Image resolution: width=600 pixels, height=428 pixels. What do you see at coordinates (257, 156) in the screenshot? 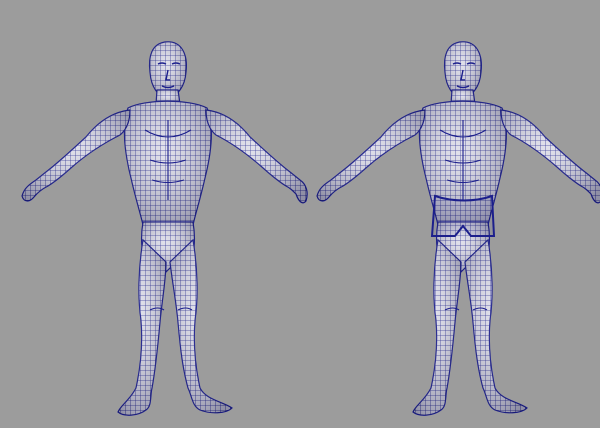
I see `right-arm-shading` at bounding box center [257, 156].